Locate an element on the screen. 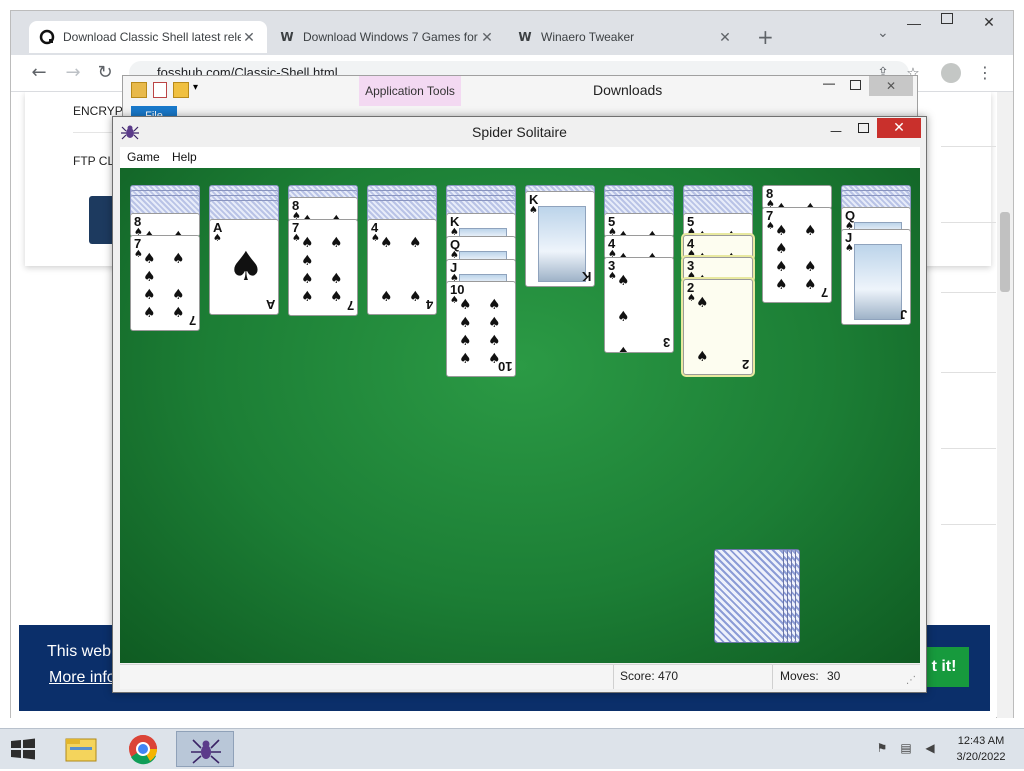 The image size is (1024, 771). new-folder-icon is located at coordinates (181, 90).